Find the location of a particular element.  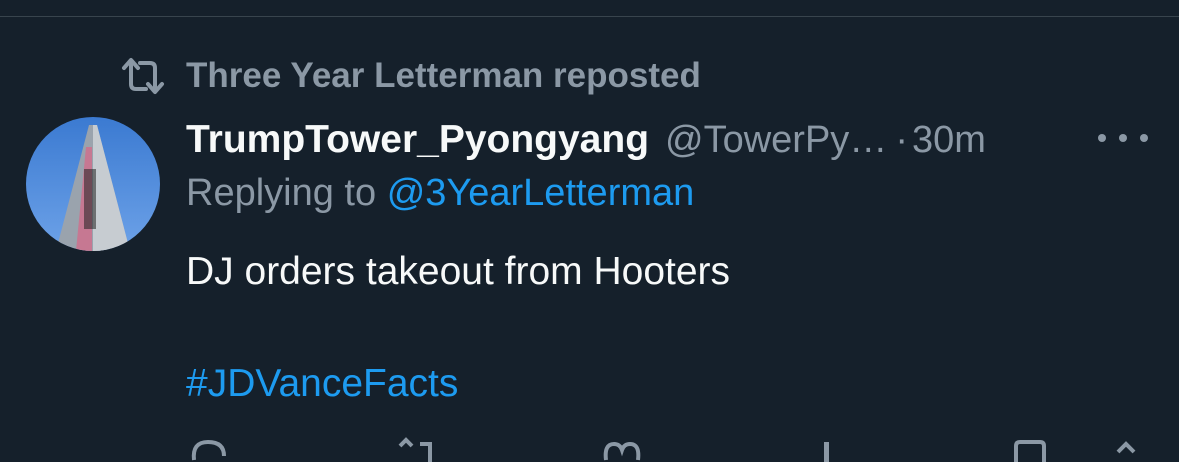

repost-icon is located at coordinates (143, 76).